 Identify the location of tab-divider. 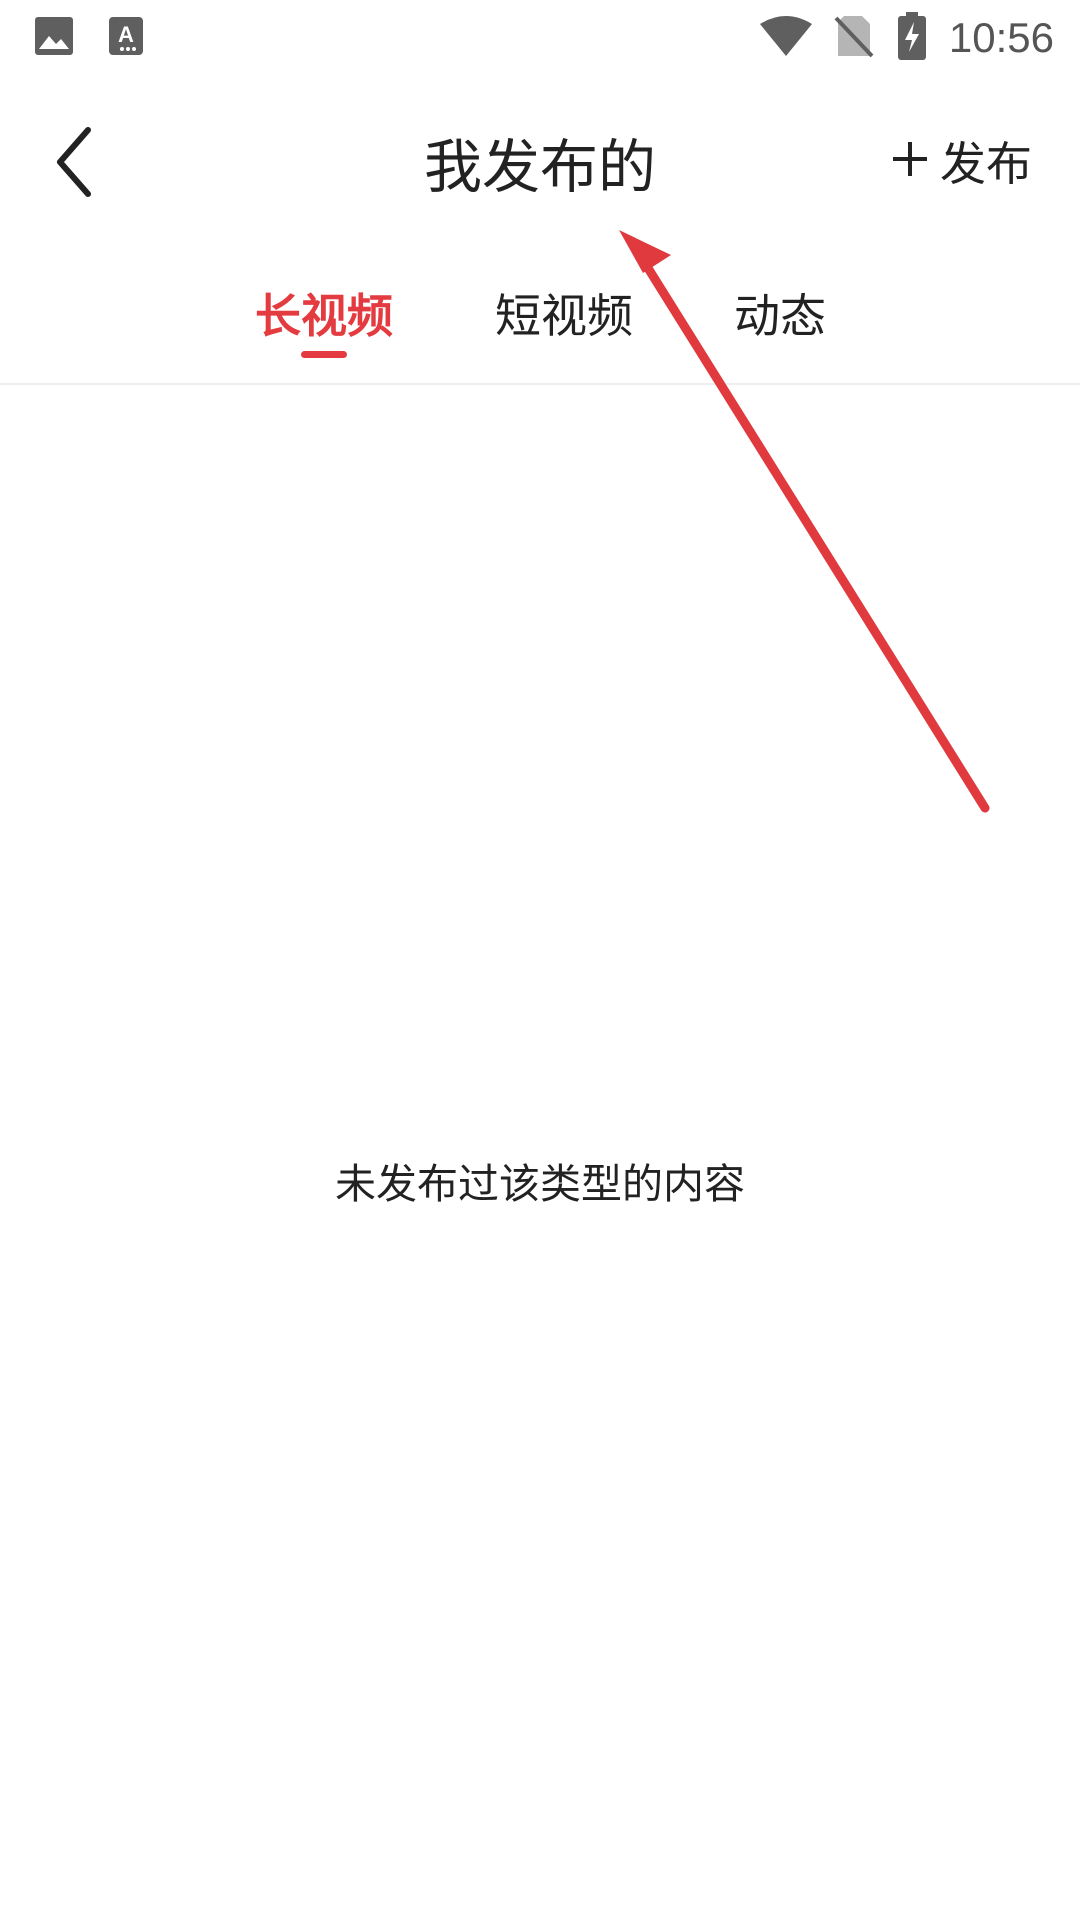
(540, 384).